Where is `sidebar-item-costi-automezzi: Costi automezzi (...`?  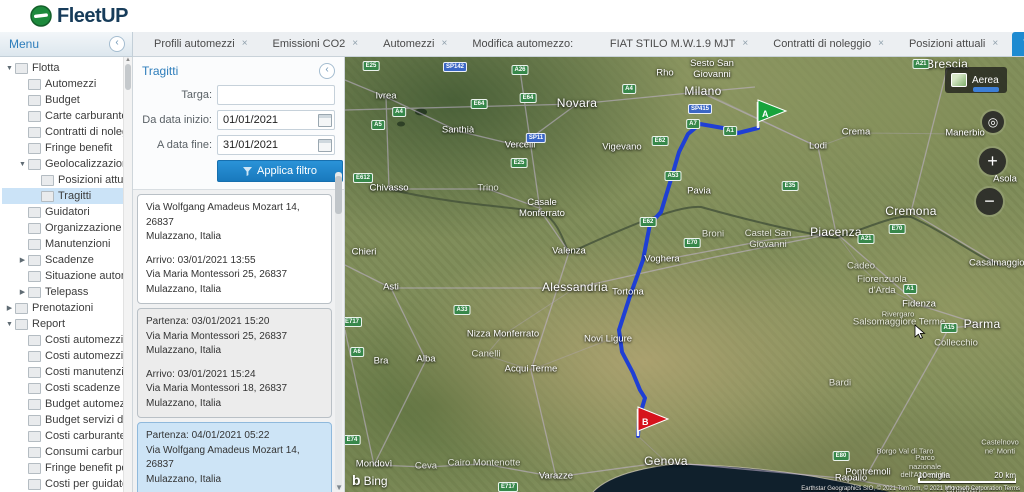
sidebar-item-costi-automezzi: Costi automezzi (... is located at coordinates (63, 356).